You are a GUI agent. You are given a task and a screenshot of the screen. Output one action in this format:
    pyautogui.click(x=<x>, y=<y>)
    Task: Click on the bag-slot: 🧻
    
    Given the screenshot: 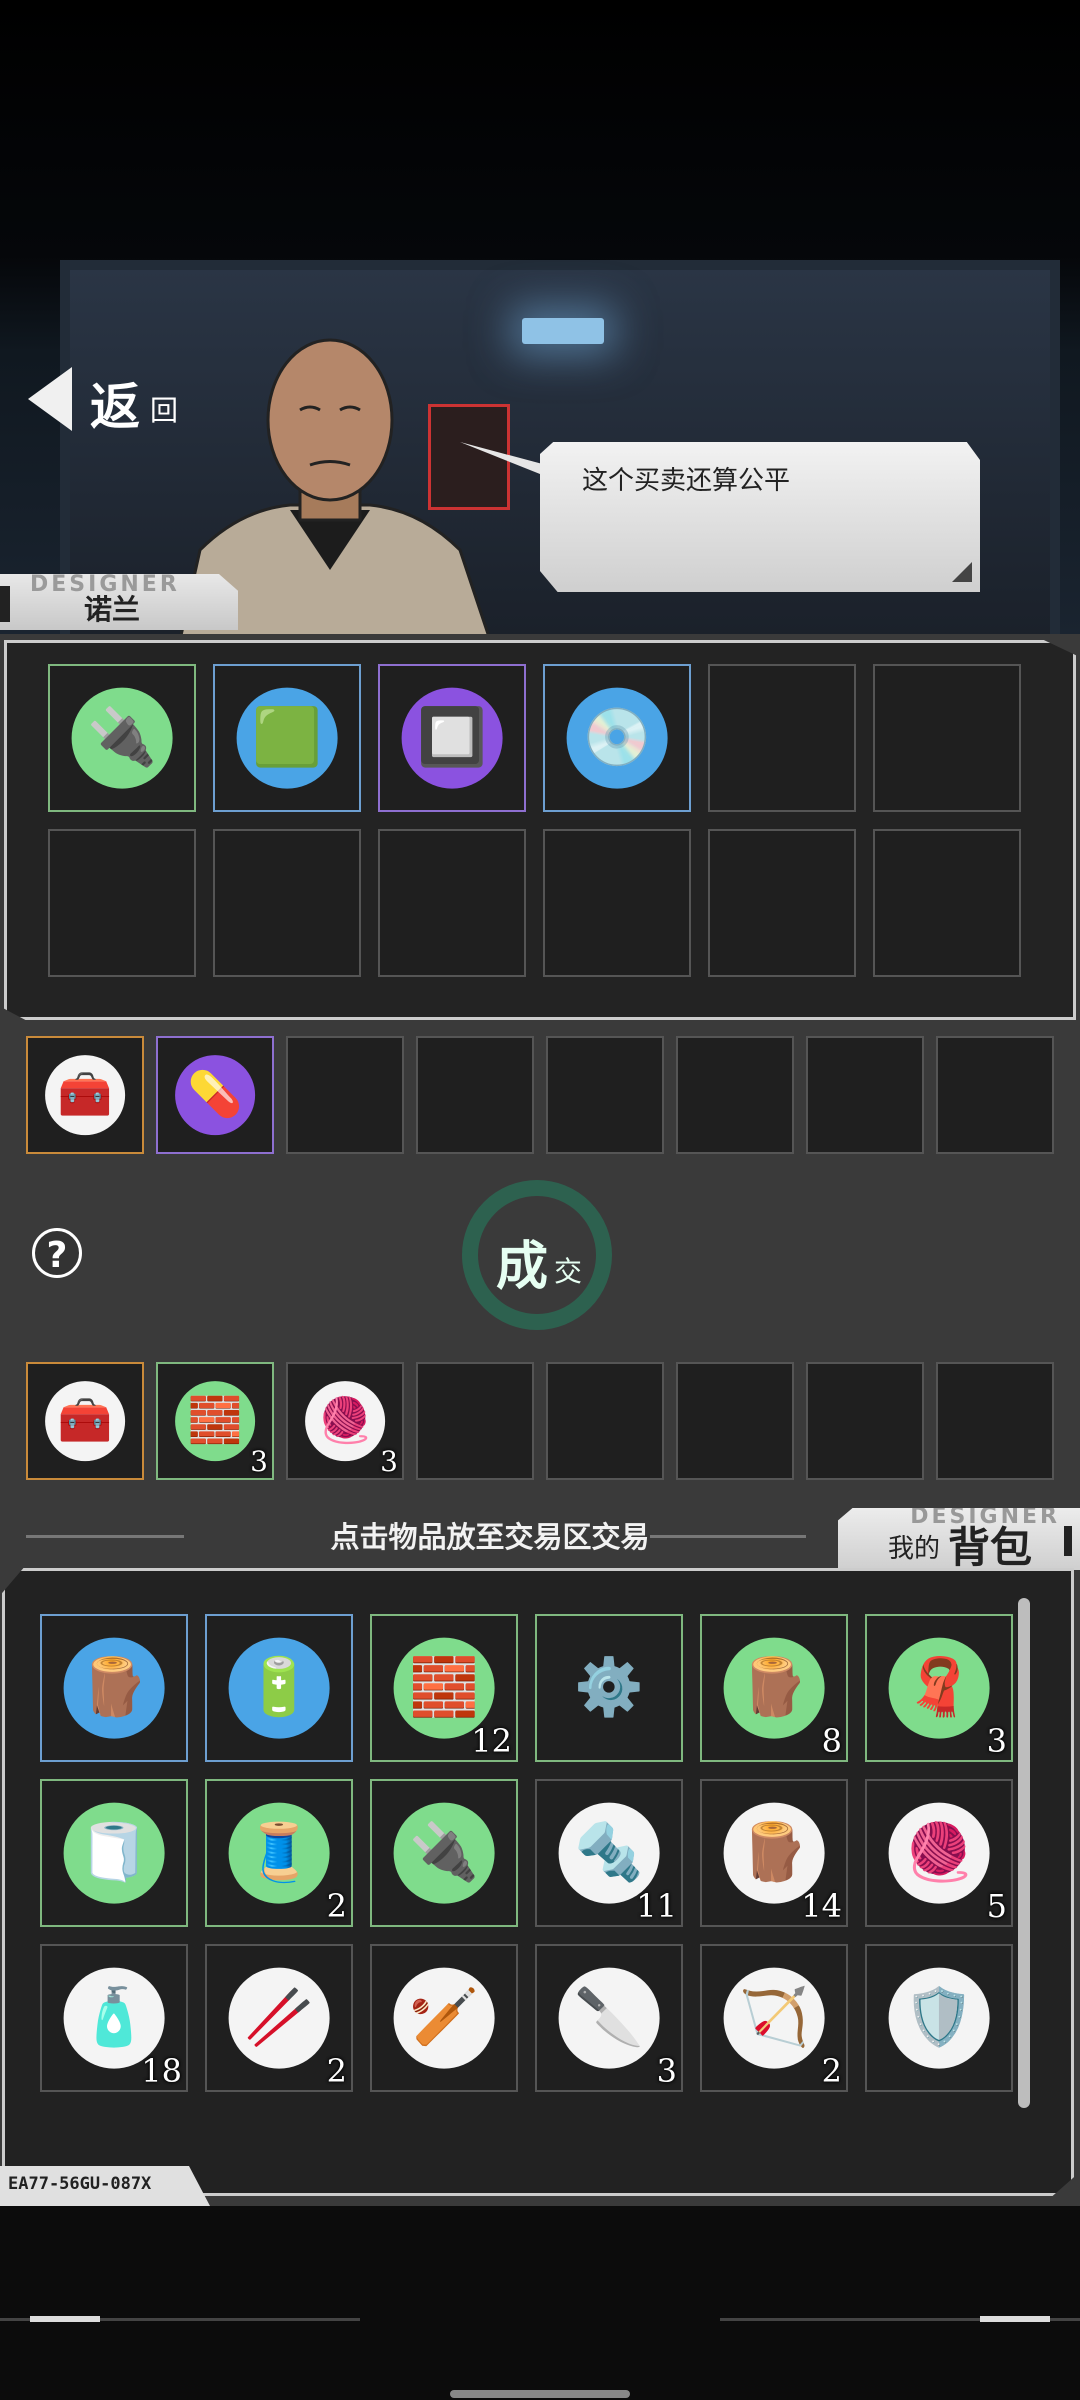 What is the action you would take?
    pyautogui.click(x=114, y=1853)
    